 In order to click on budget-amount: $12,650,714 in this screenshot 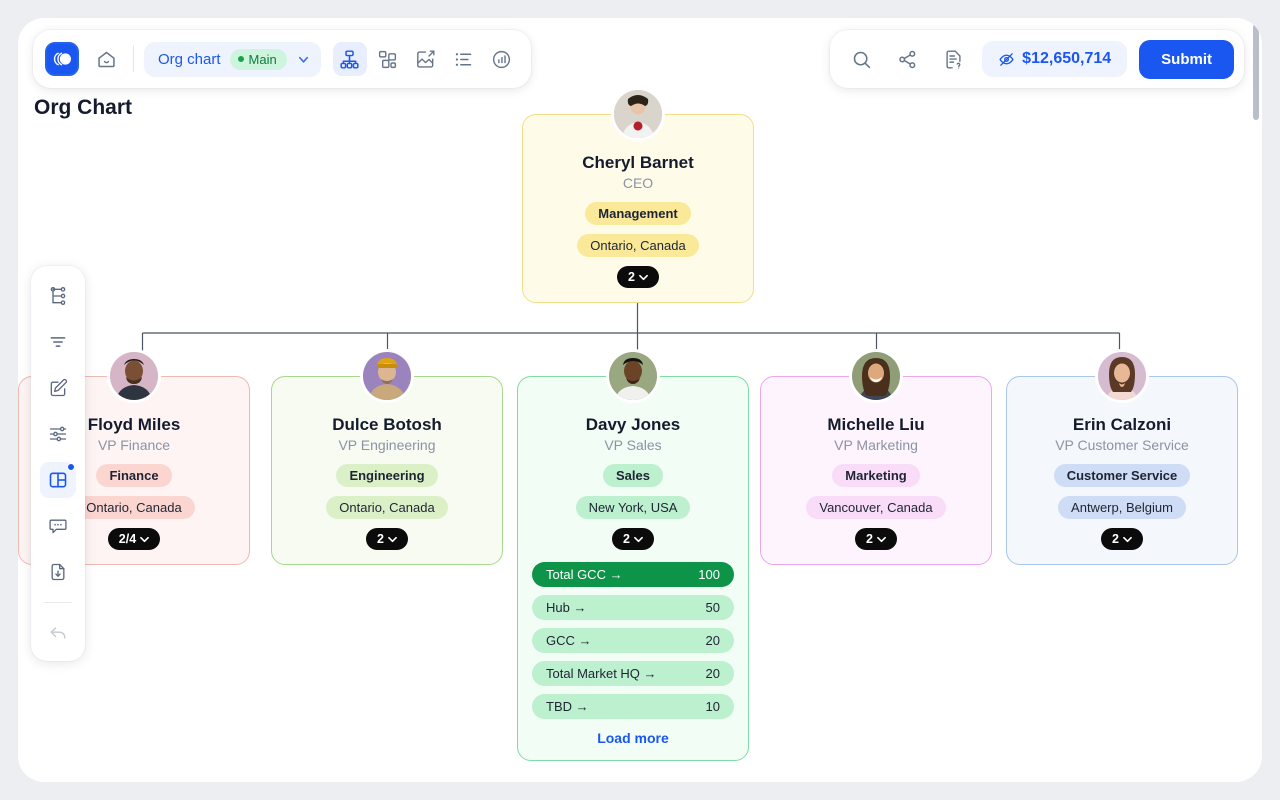, I will do `click(1067, 58)`.